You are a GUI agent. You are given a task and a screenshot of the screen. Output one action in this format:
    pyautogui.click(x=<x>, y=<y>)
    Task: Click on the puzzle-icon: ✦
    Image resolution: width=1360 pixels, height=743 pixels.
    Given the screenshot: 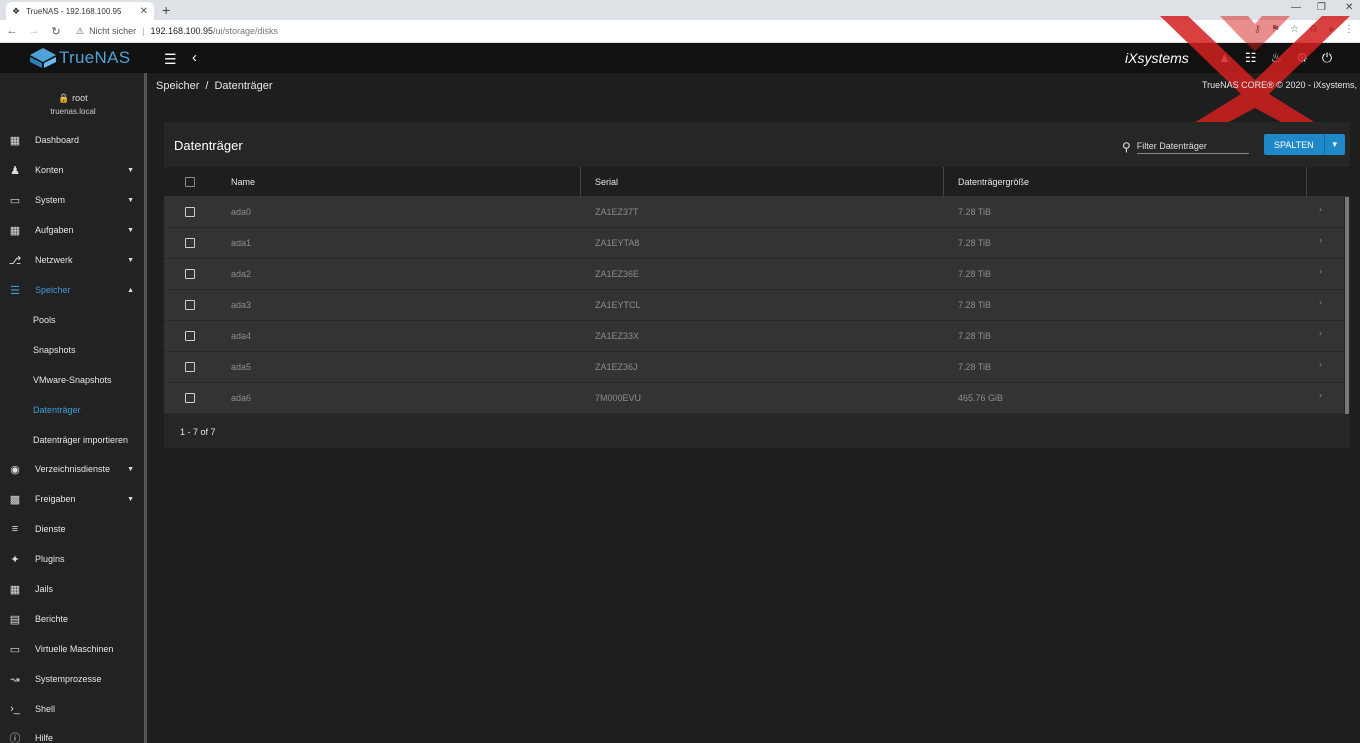 What is the action you would take?
    pyautogui.click(x=15, y=559)
    